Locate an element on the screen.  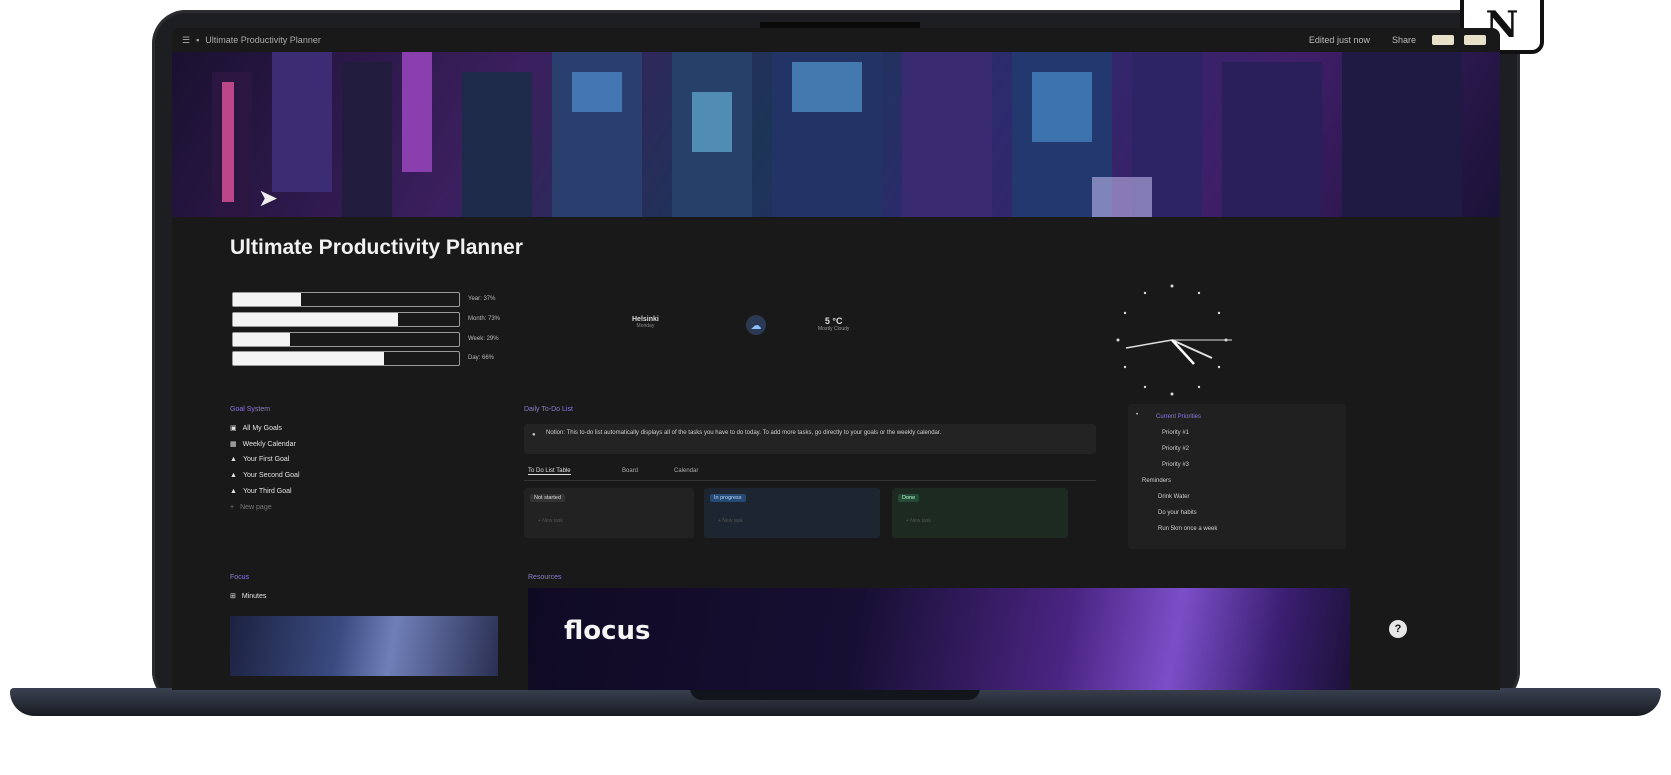
more-options-icon is located at coordinates (1475, 40).